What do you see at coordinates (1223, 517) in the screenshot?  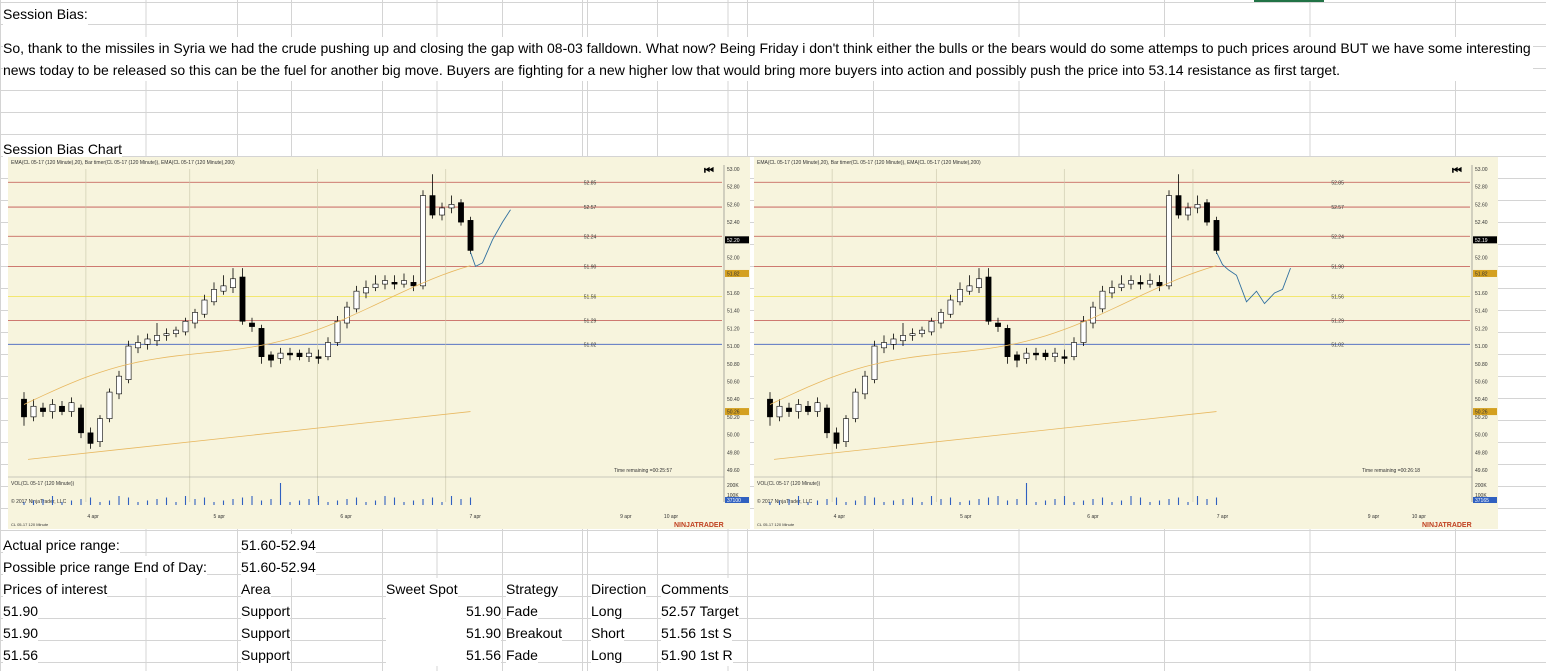 I see `x-date-label: 7 apr` at bounding box center [1223, 517].